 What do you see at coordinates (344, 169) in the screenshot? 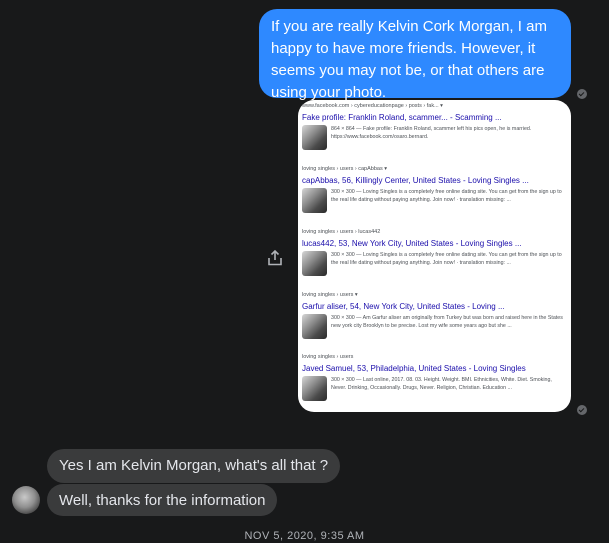
I see `result-breadcrumb: loving singles › users › capAbbas ▾` at bounding box center [344, 169].